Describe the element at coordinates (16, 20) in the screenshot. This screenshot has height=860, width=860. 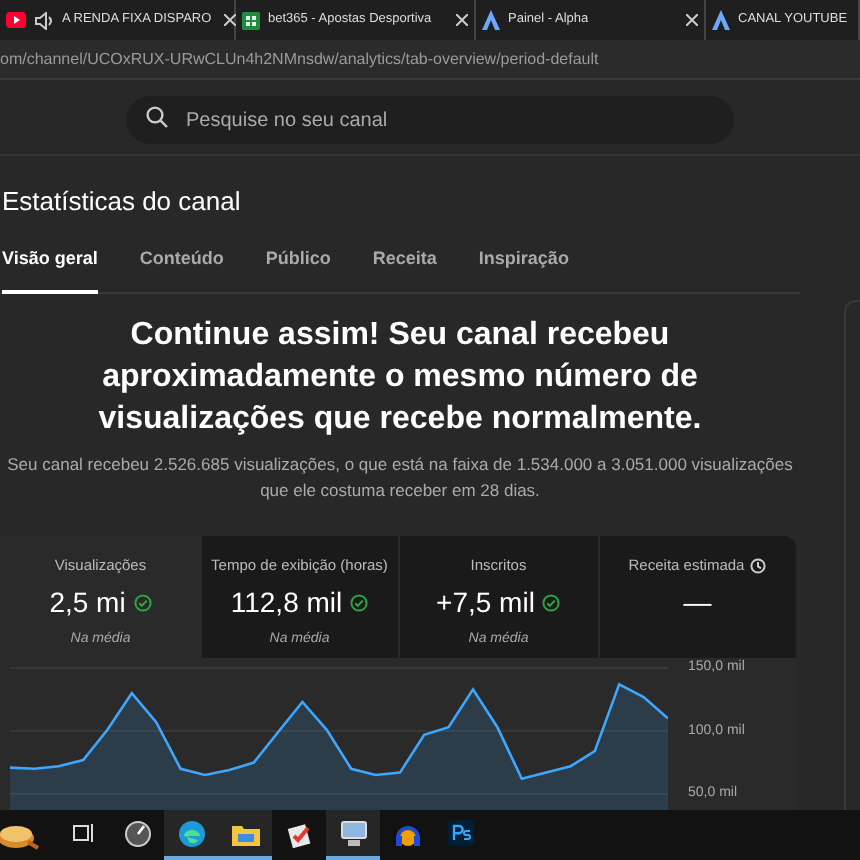
I see `video-play-icon` at that location.